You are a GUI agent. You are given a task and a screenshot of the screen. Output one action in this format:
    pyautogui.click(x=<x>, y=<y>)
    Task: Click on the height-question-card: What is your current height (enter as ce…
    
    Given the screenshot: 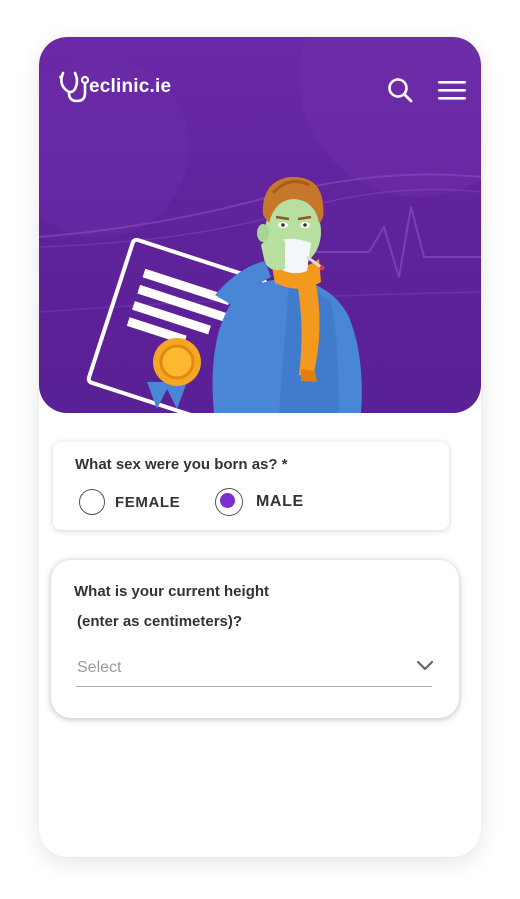 What is the action you would take?
    pyautogui.click(x=255, y=639)
    